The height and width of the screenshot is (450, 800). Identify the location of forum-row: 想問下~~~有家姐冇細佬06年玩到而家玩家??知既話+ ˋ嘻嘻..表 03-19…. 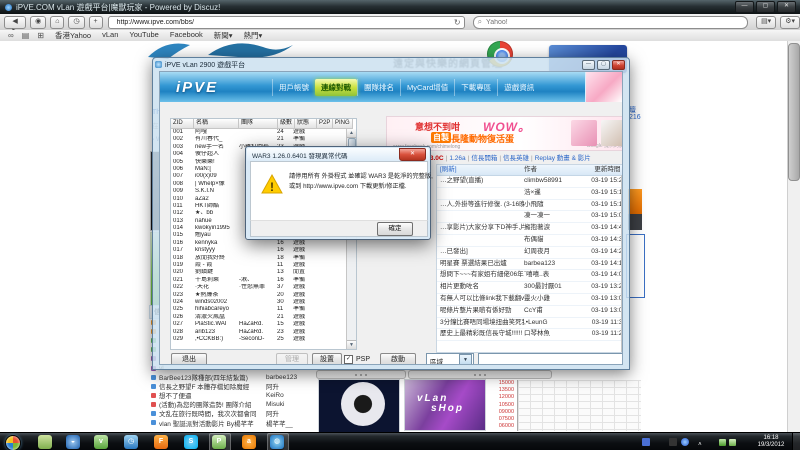
(529, 276).